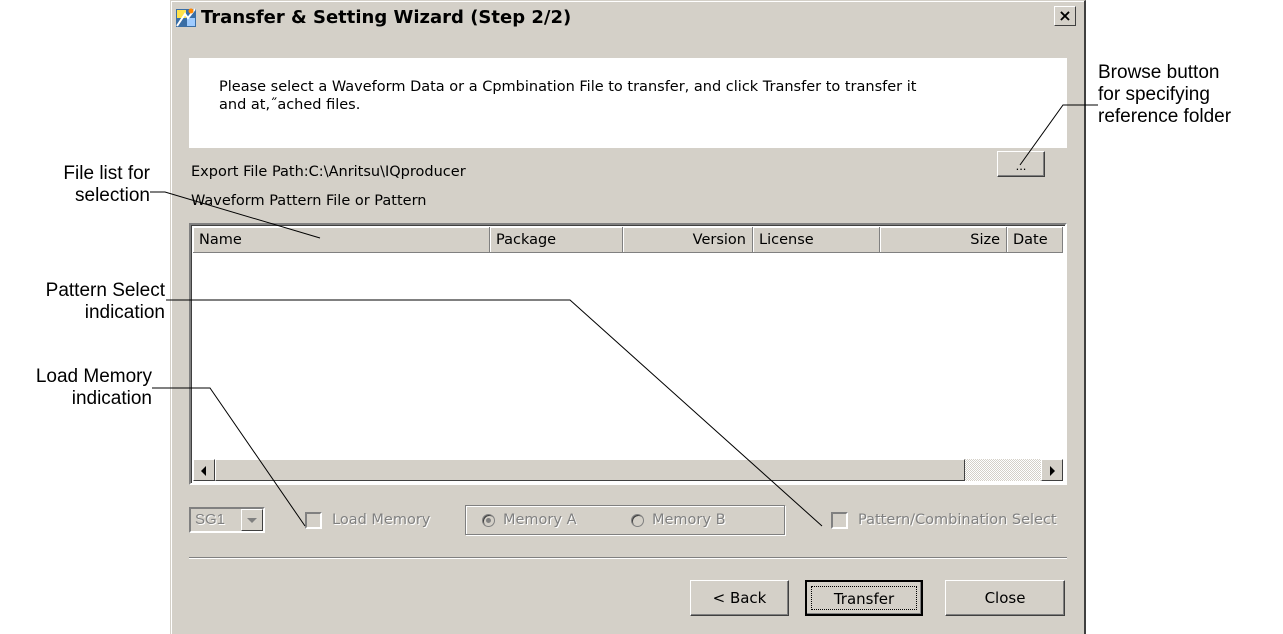  I want to click on separator, so click(628, 558).